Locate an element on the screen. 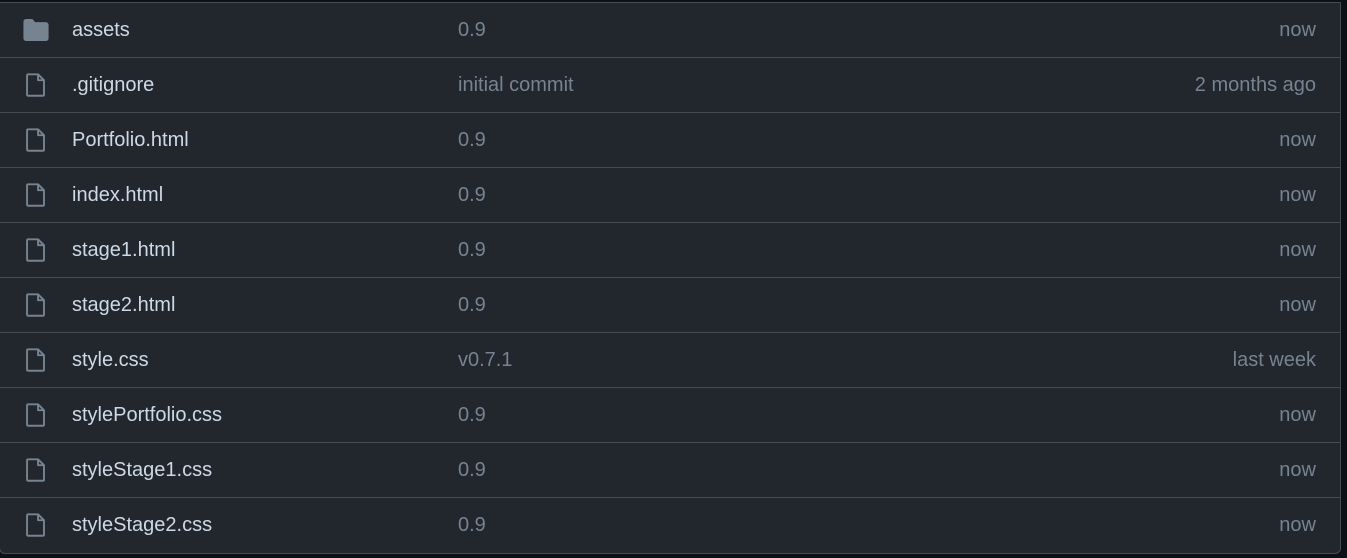  file-row: index.html 0.9 now is located at coordinates (670, 194).